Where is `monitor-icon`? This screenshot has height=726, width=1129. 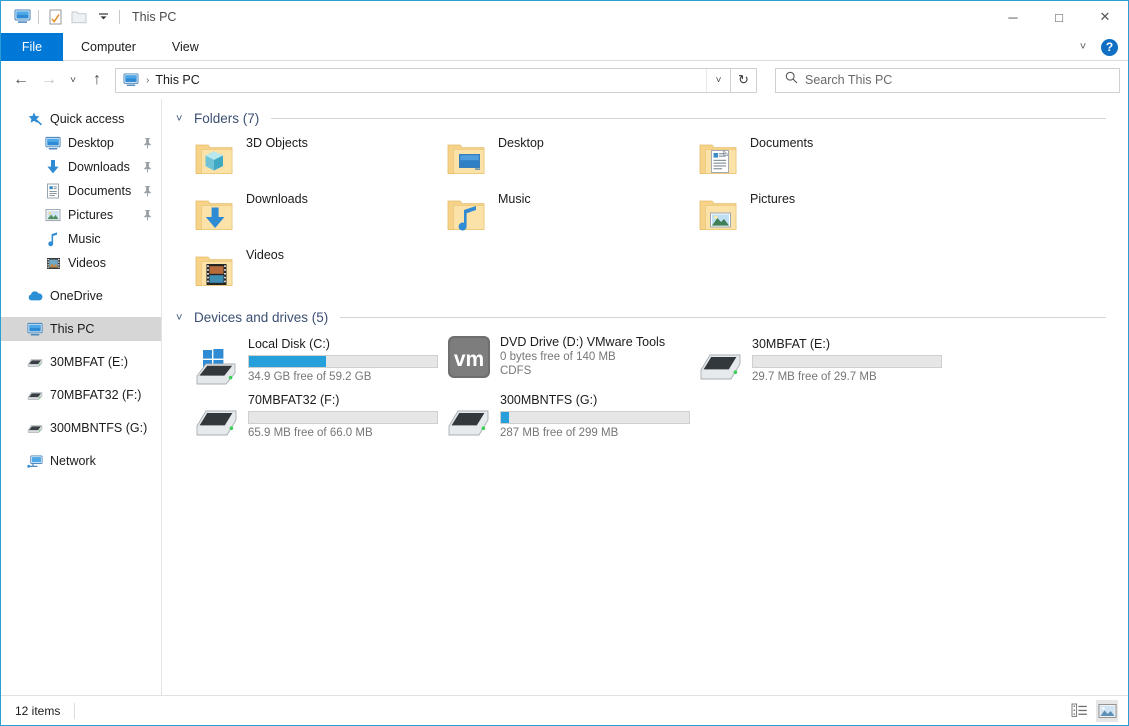
monitor-icon is located at coordinates (22, 17).